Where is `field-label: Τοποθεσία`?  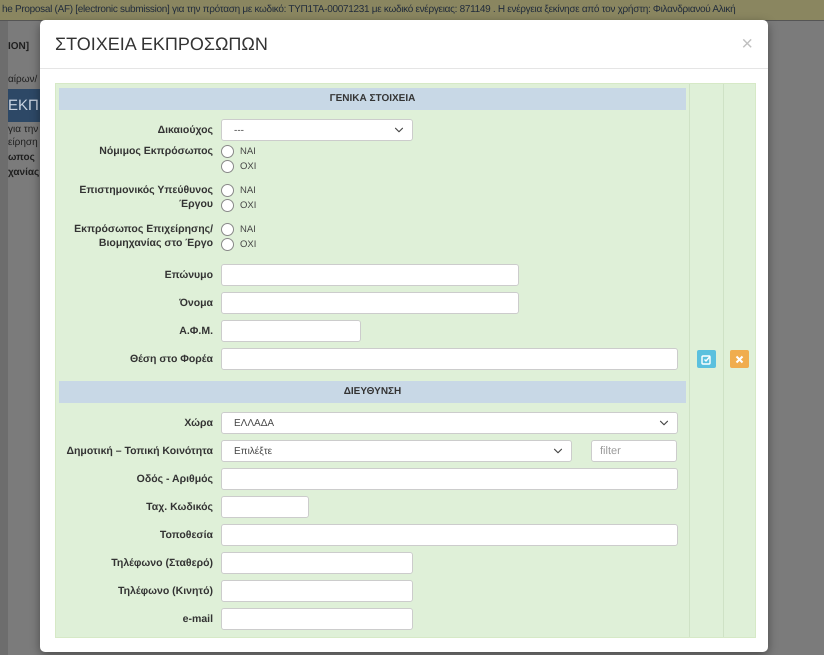 field-label: Τοποθεσία is located at coordinates (185, 535).